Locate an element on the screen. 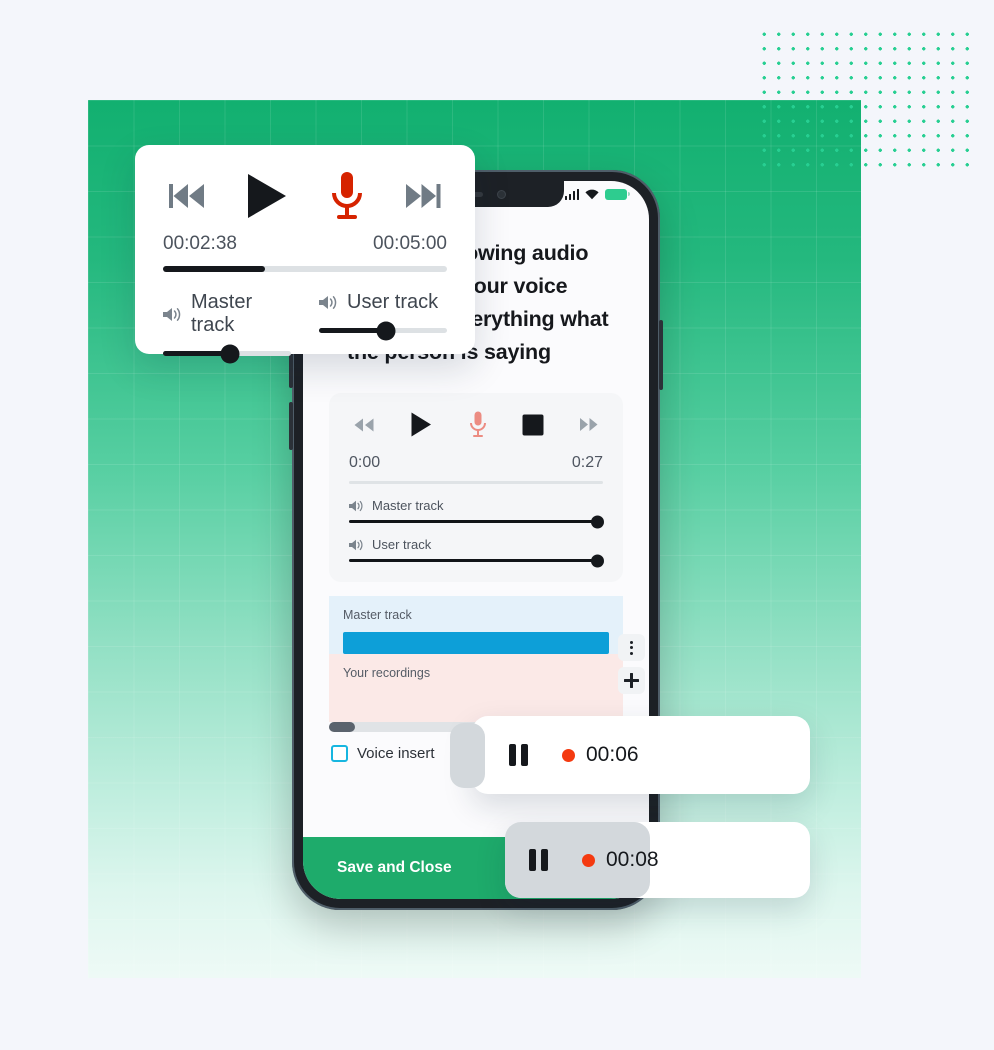 Image resolution: width=994 pixels, height=1050 pixels. inner-user-volume-header: User track is located at coordinates (476, 544).